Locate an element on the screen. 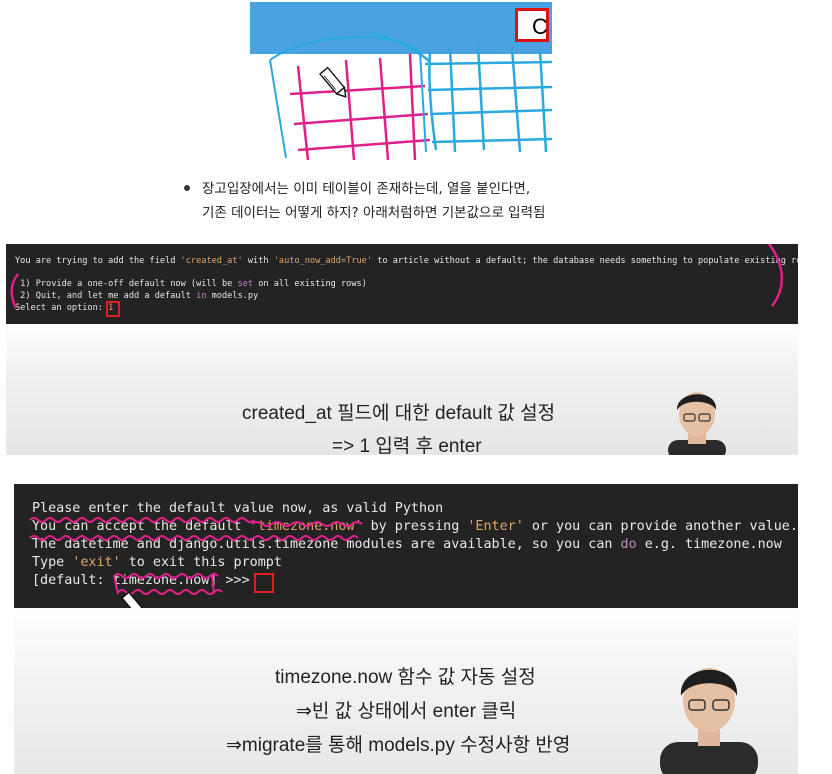 This screenshot has height=774, width=832. caption1-line-2: => 1 입력 후 enter is located at coordinates (407, 445).